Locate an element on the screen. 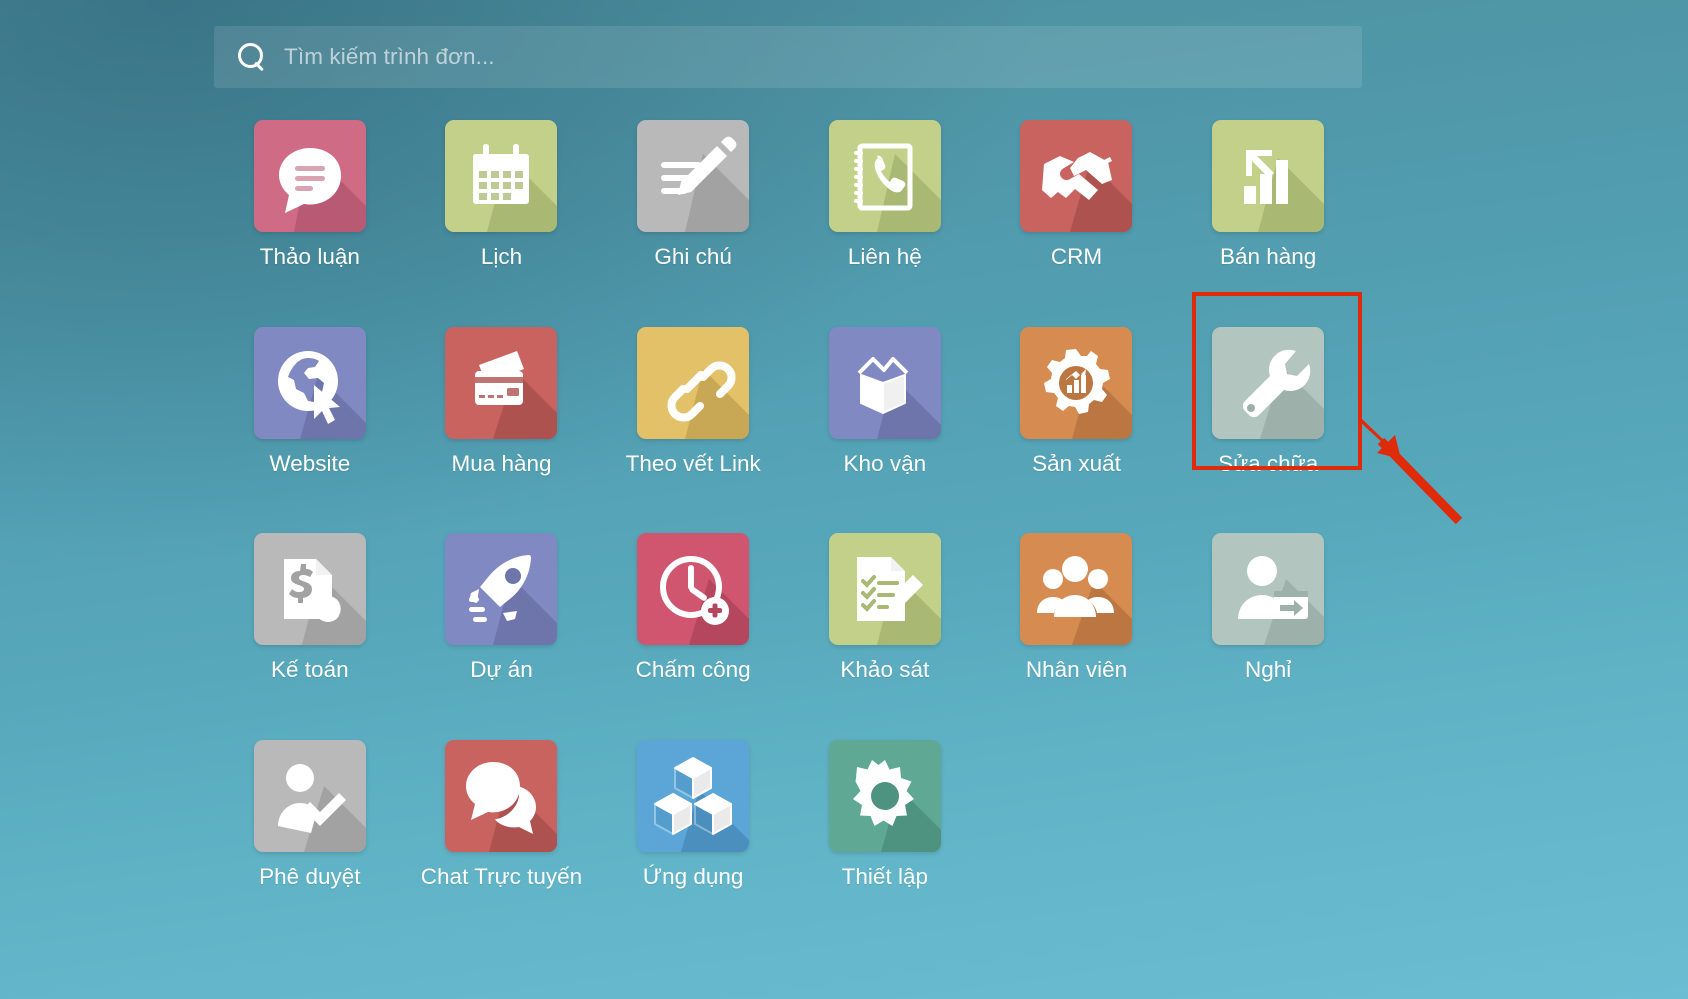 This screenshot has width=1688, height=999. discuss-speech-bubble-icon is located at coordinates (310, 176).